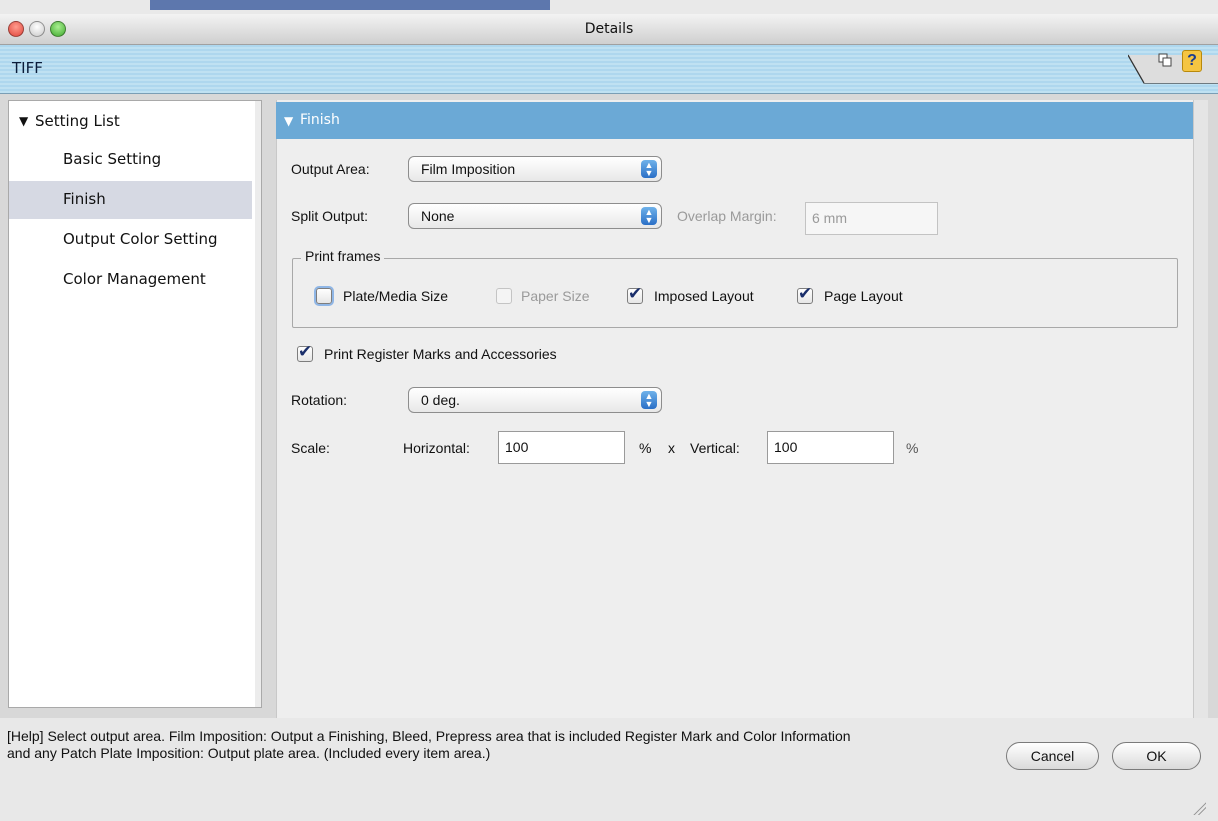  What do you see at coordinates (330, 169) in the screenshot?
I see `output-area-label: Output Area:` at bounding box center [330, 169].